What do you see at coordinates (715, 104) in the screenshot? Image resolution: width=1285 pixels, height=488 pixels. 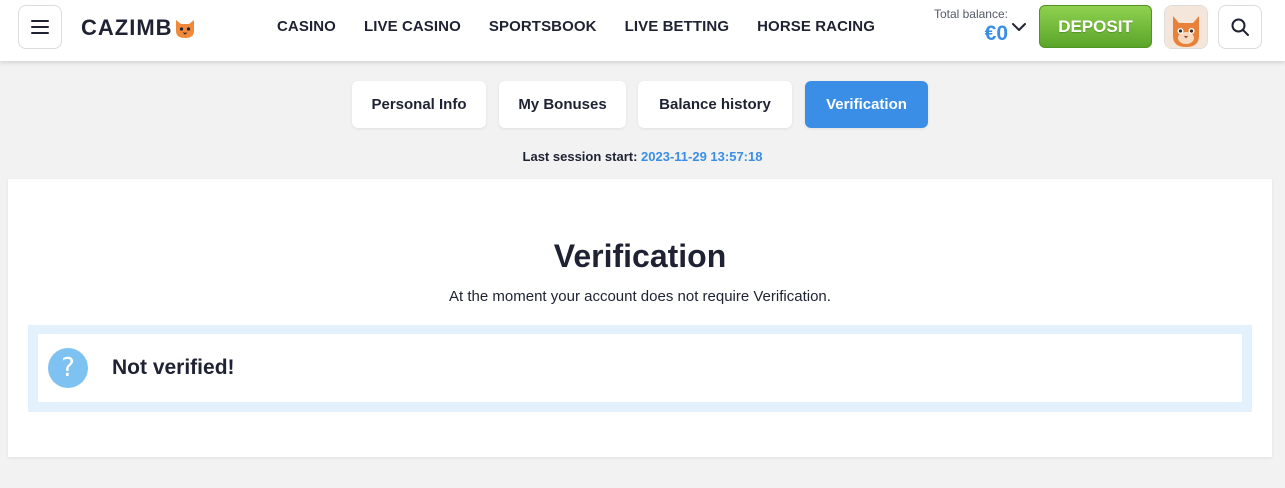 I see `tab-balance-history: Balance history` at bounding box center [715, 104].